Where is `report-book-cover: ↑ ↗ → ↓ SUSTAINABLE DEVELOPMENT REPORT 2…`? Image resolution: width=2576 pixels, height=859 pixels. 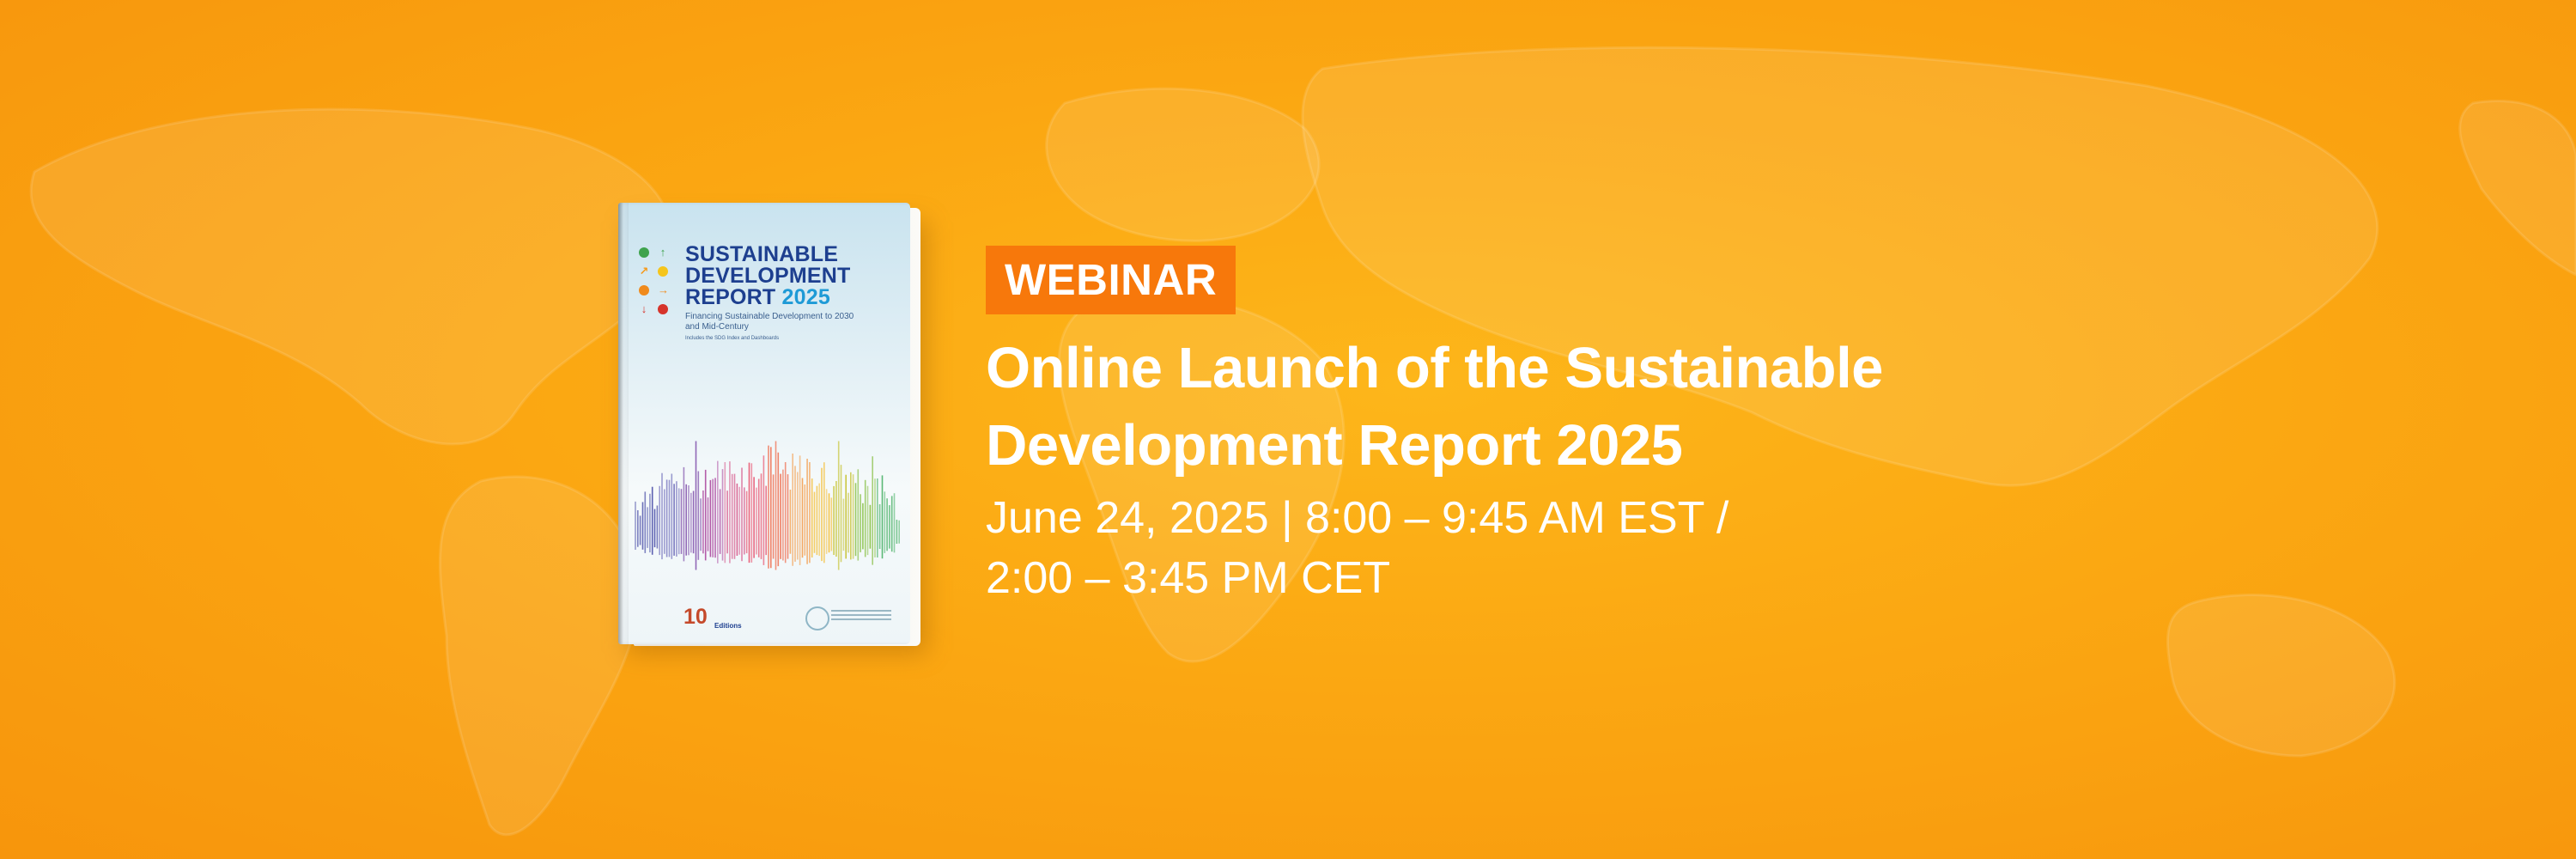
report-book-cover: ↑ ↗ → ↓ SUSTAINABLE DEVELOPMENT REPORT 2… is located at coordinates (772, 429).